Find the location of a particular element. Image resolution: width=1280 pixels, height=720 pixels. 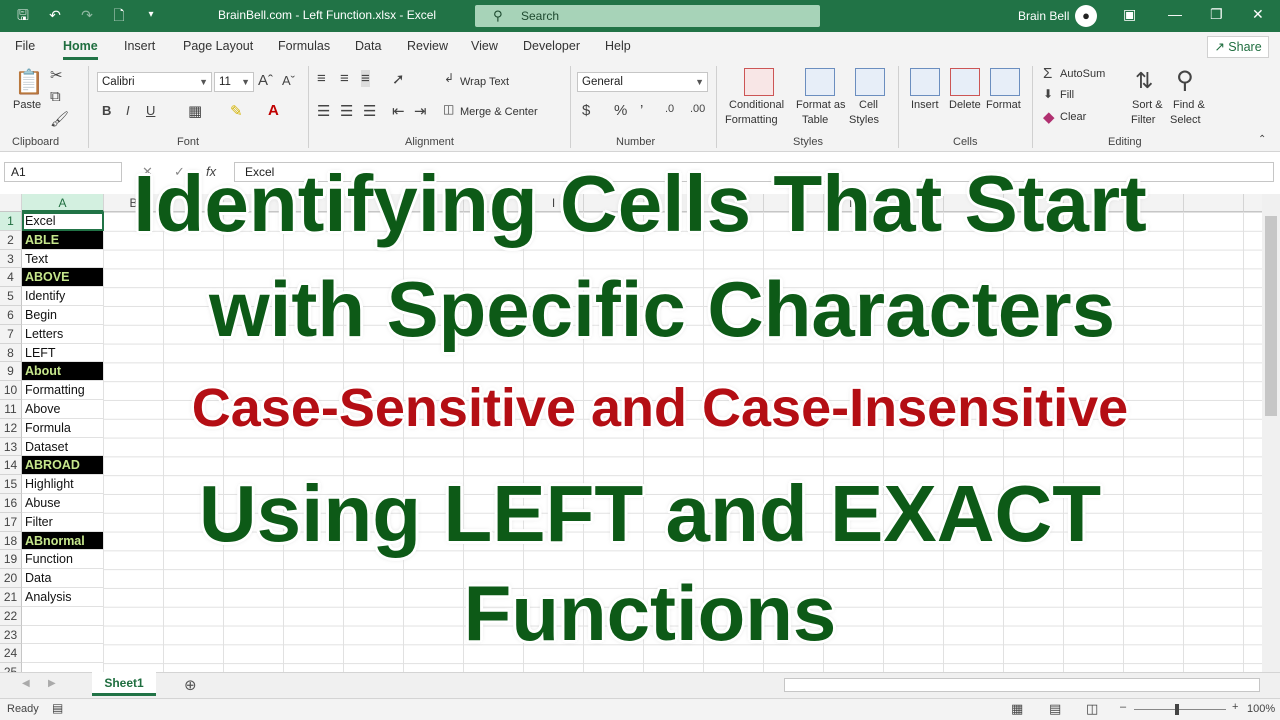

sheet-tab: Sheet1 is located at coordinates (124, 684).